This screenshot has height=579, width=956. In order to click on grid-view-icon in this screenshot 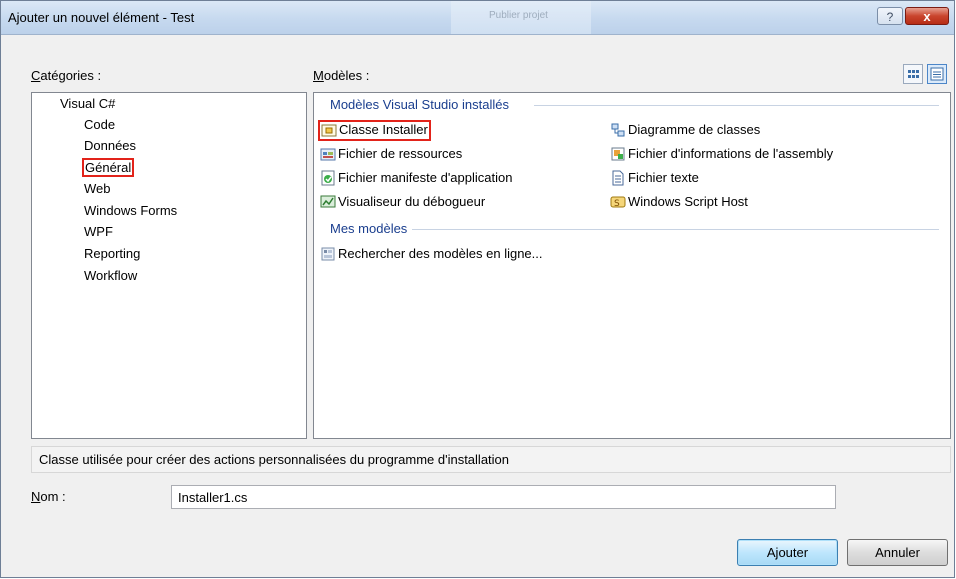, I will do `click(913, 74)`.